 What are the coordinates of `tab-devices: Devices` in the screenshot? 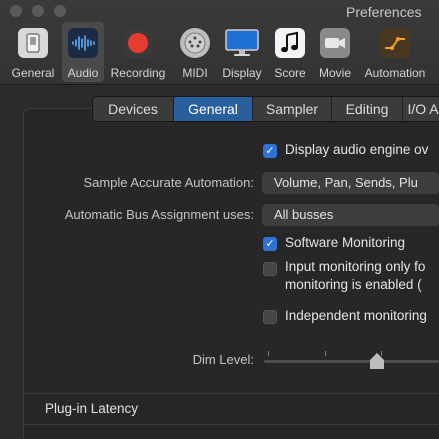 It's located at (133, 109).